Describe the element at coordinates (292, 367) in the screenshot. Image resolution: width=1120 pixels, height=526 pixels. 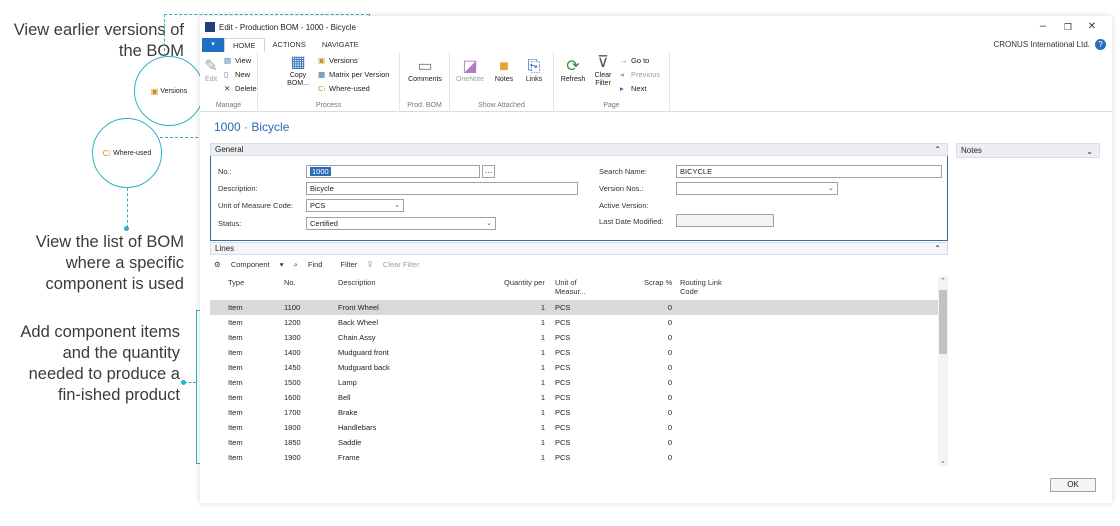
I see `cell-no: 1450` at that location.